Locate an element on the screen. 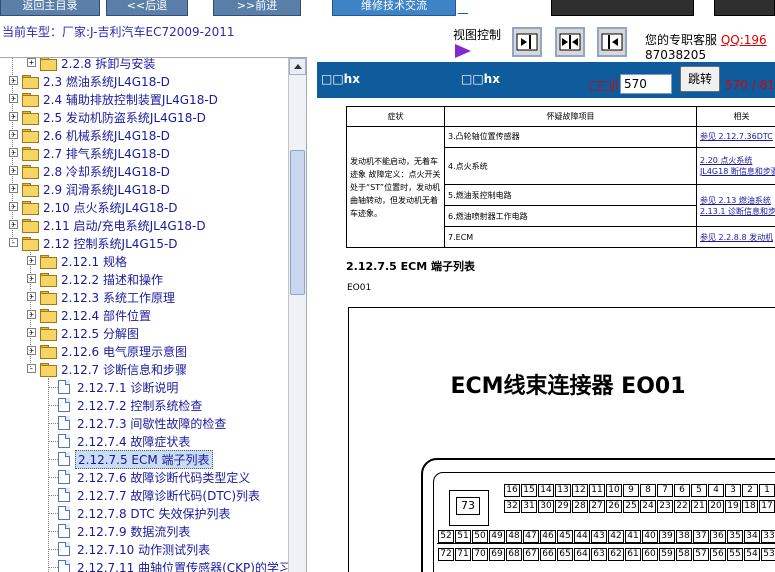 This screenshot has width=775, height=572. back-to-main-button: 返回主目录 is located at coordinates (50, 8).